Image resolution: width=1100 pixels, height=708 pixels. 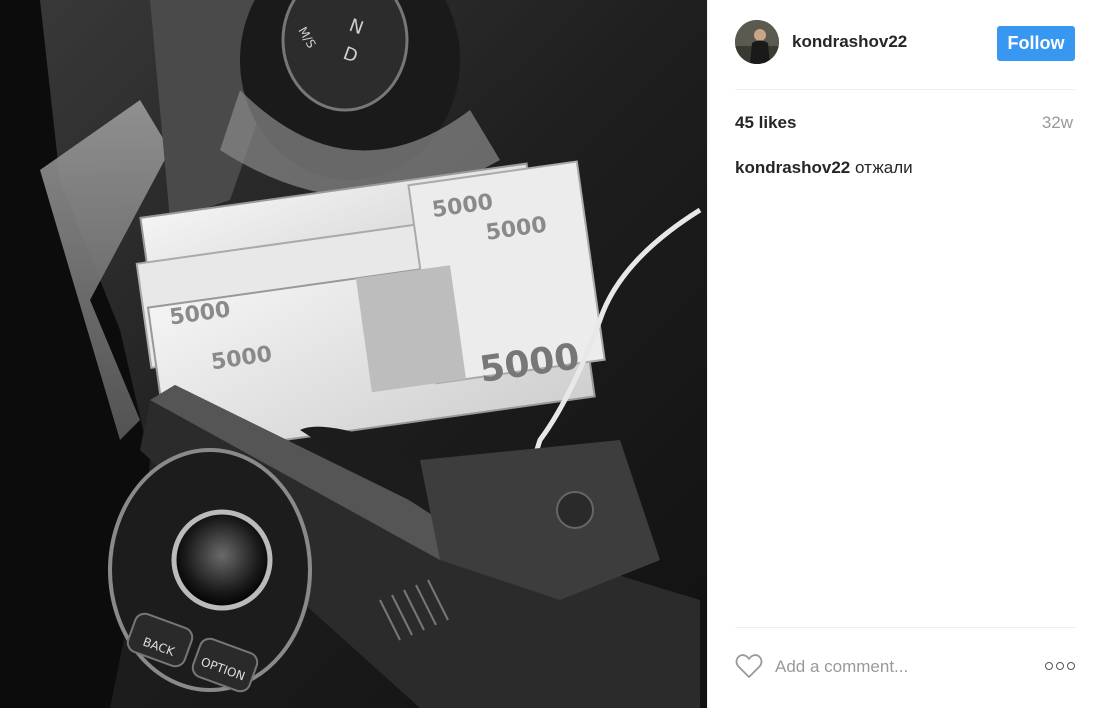 I want to click on post-header: kondrashov22 Follow, so click(x=905, y=44).